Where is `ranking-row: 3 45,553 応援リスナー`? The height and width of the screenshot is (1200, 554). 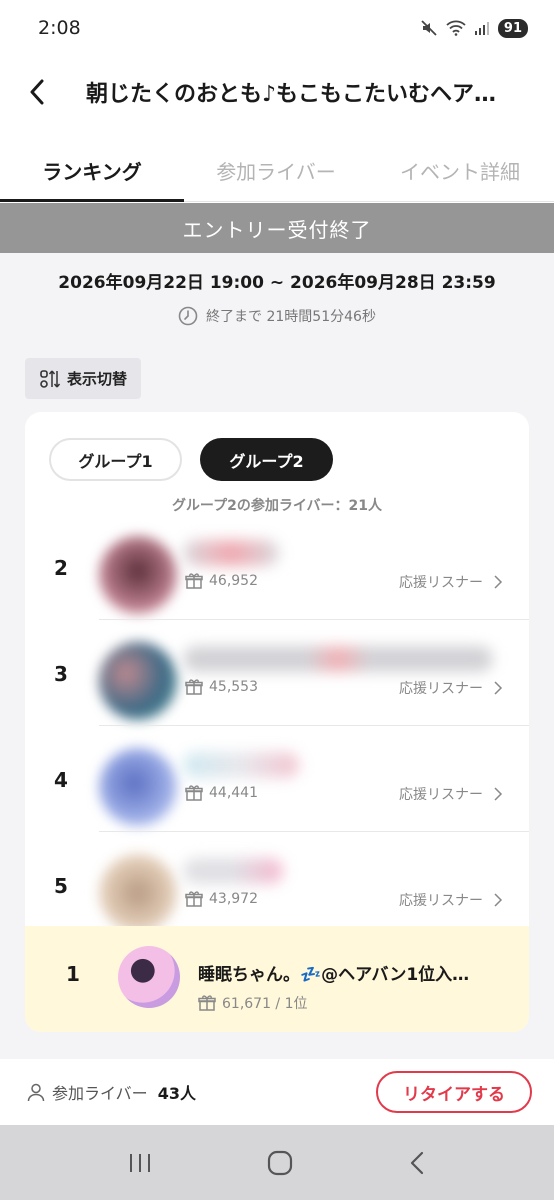
ranking-row: 3 45,553 応援リスナー is located at coordinates (277, 673).